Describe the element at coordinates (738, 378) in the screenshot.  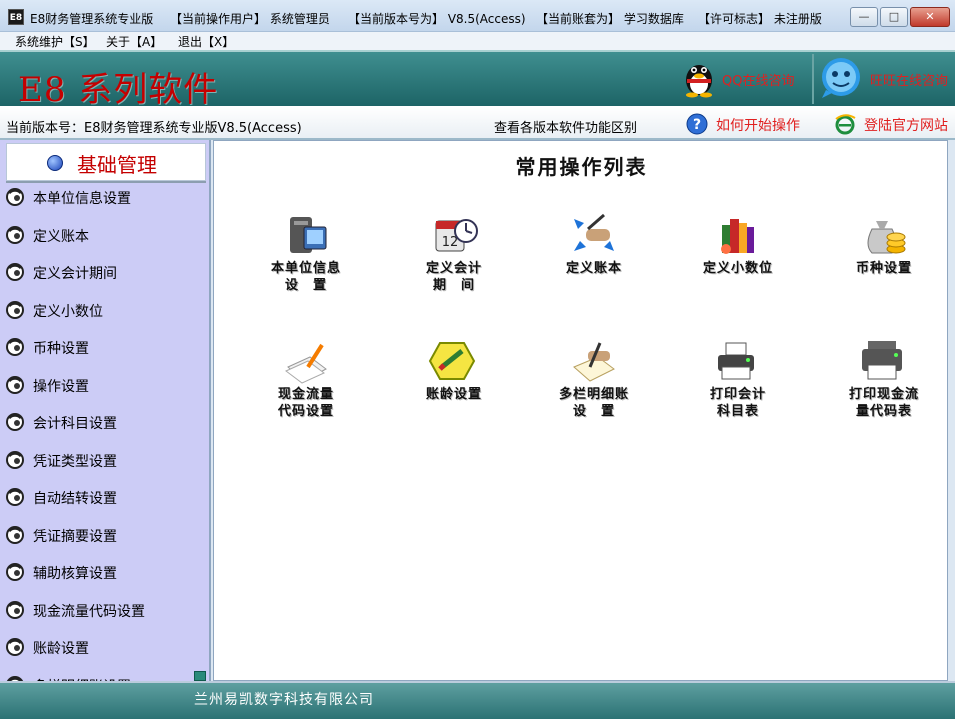
I see `operation-tile: 打印会计 科目表` at that location.